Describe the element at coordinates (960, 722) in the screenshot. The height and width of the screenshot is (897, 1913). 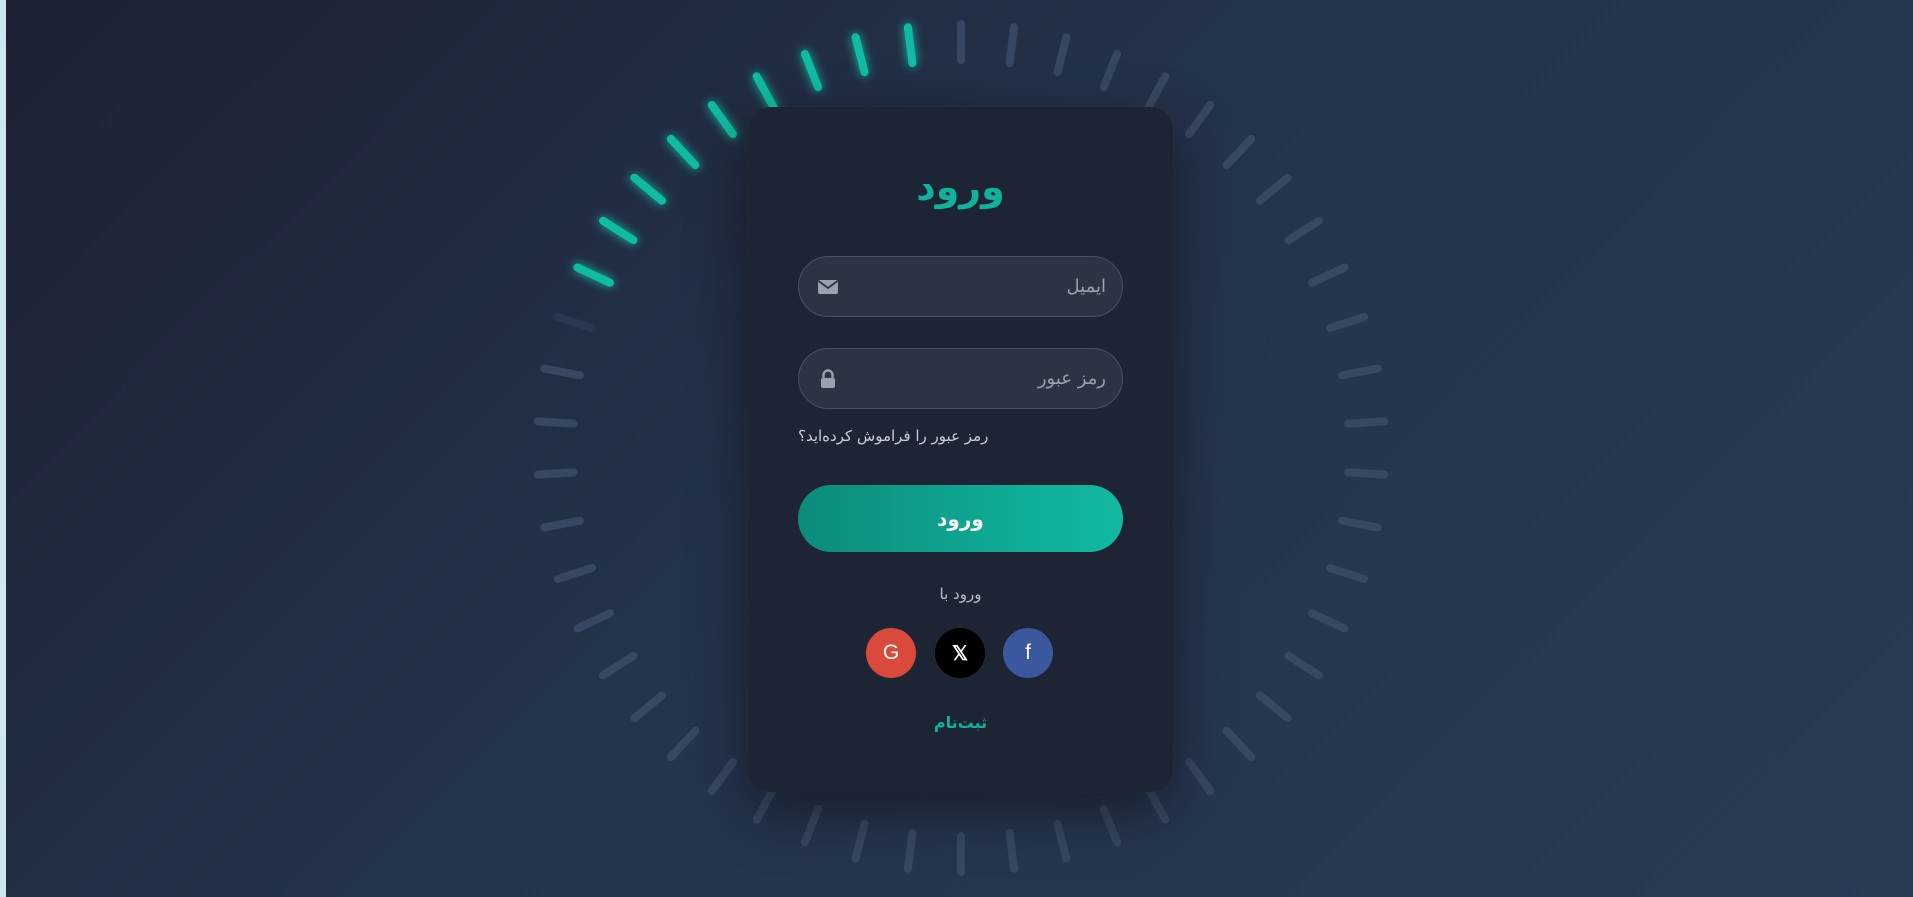
I see `register-link: ثبت‌نام` at that location.